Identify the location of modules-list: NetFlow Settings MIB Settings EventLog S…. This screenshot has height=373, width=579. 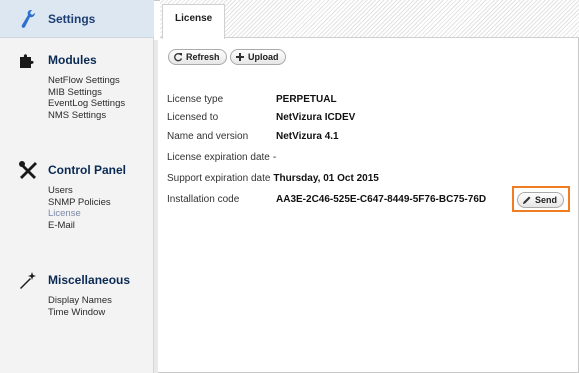
(86, 98).